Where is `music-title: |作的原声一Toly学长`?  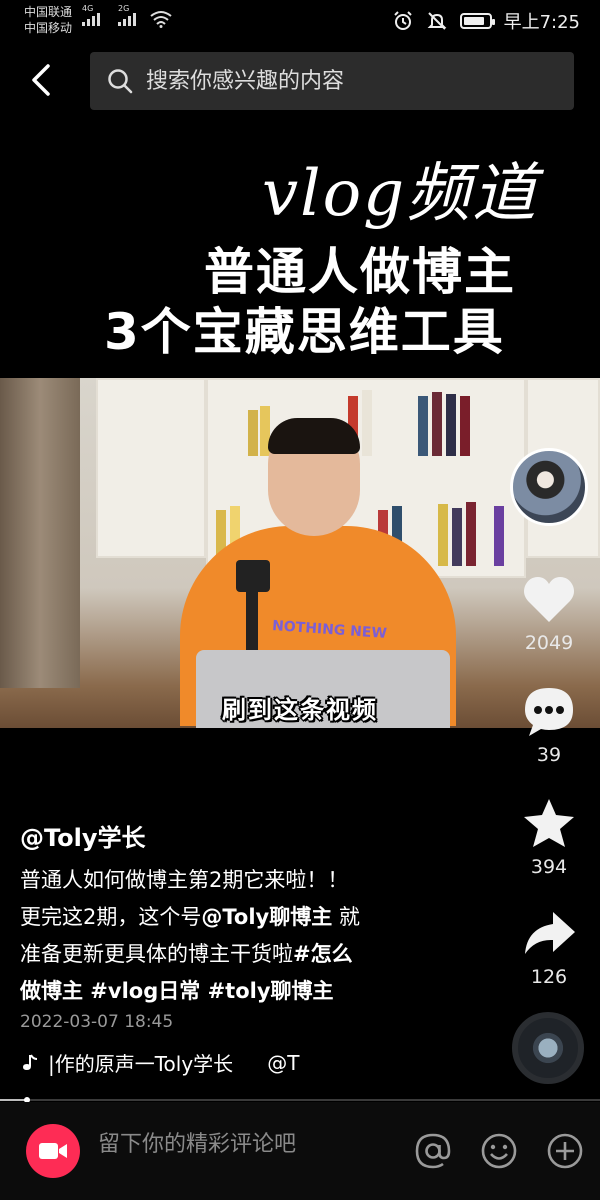 music-title: |作的原声一Toly学长 is located at coordinates (141, 1064).